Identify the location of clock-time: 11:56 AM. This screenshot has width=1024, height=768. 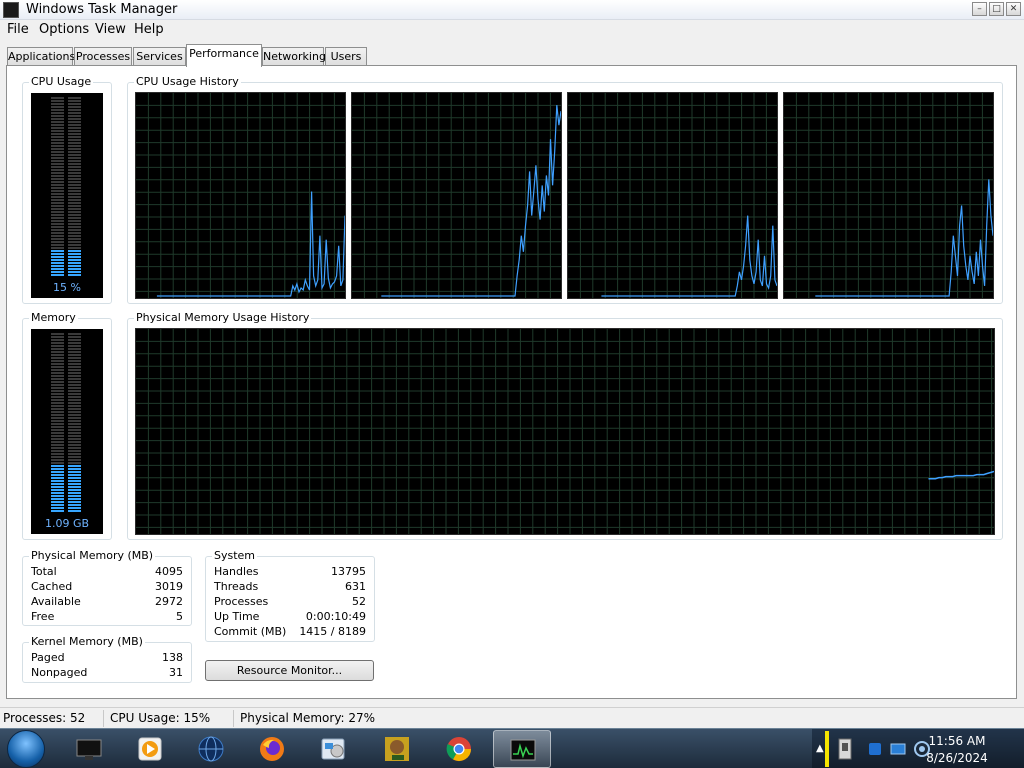
(957, 741).